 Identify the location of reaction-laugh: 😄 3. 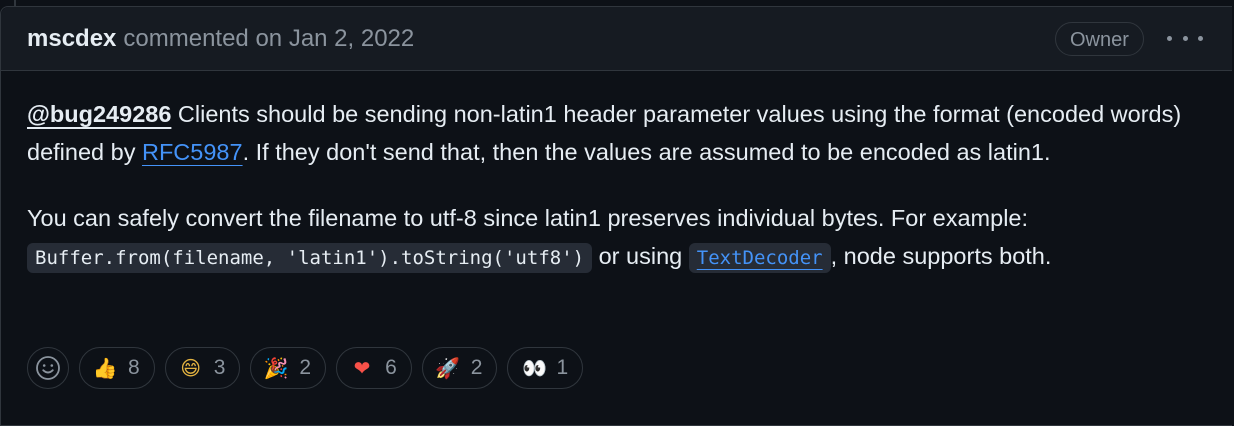
(202, 368).